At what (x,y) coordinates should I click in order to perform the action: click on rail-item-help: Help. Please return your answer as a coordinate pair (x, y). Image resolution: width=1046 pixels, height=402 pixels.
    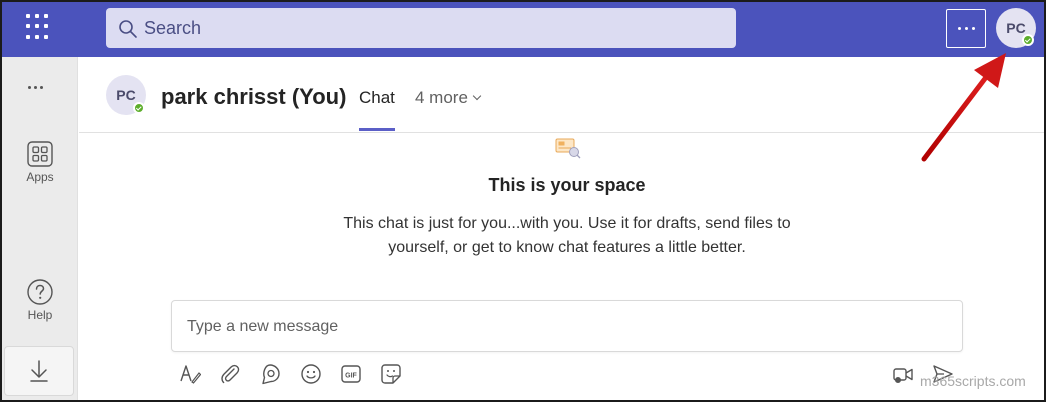
    Looking at the image, I should click on (40, 300).